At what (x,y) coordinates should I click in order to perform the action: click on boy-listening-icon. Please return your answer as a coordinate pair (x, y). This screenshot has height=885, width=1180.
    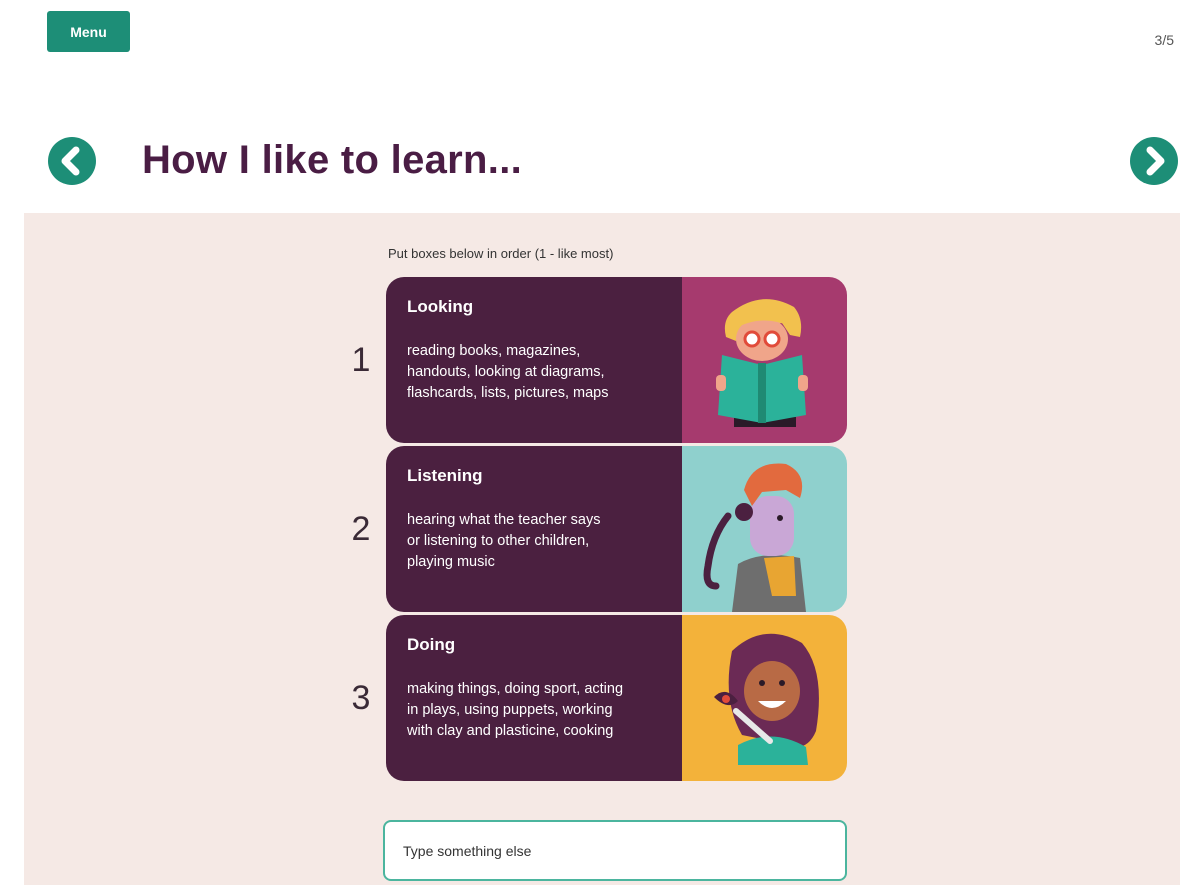
    Looking at the image, I should click on (754, 537).